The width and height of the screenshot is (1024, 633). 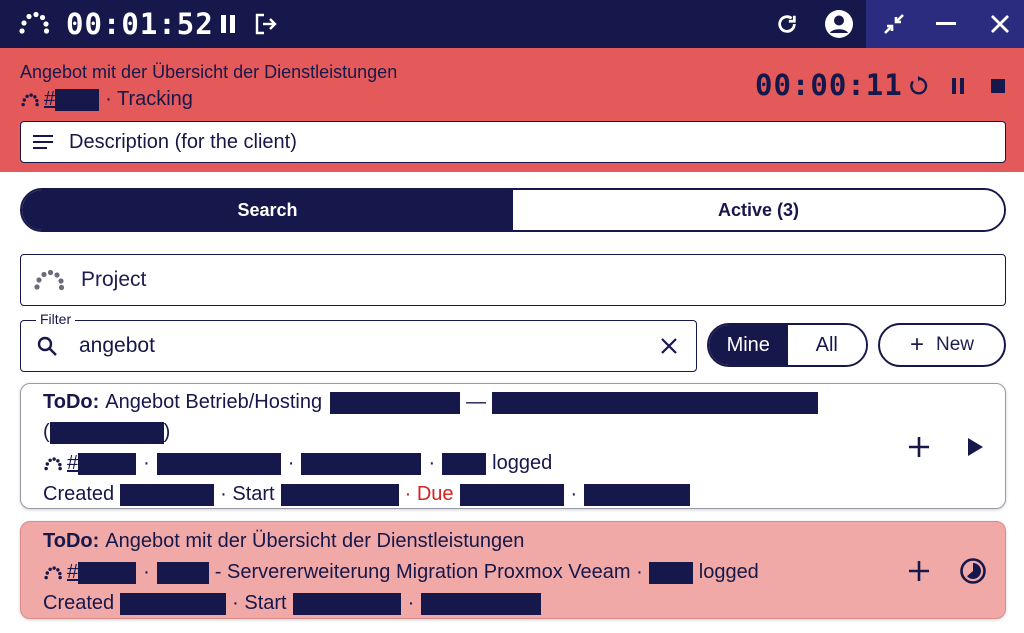 I want to click on card-title-line-2: ( ), so click(x=106, y=432).